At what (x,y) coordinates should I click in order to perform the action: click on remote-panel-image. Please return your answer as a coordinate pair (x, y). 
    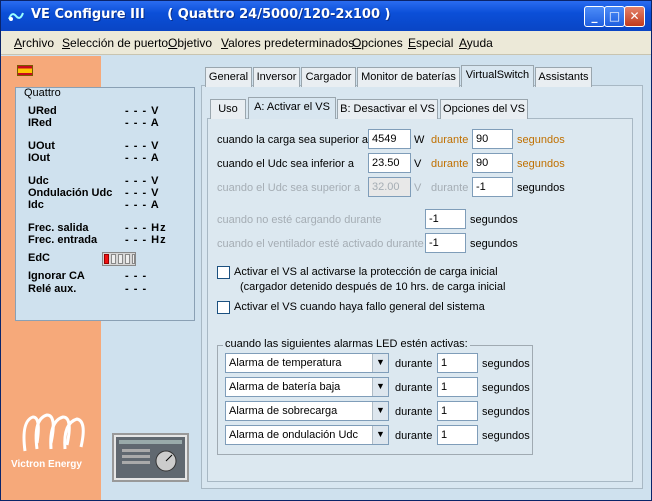
    Looking at the image, I should click on (150, 457).